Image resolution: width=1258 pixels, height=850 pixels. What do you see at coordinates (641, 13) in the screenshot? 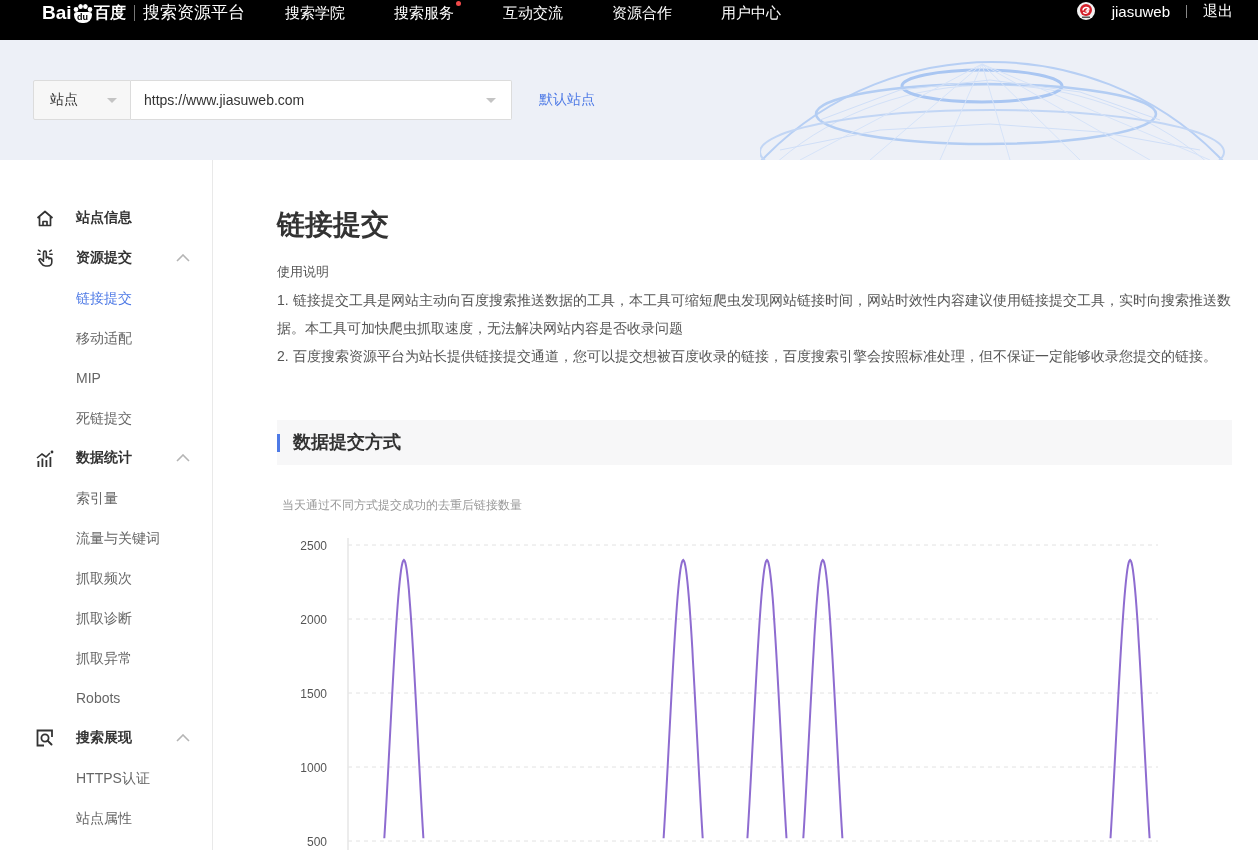
I see `nav-link: 资源合作` at bounding box center [641, 13].